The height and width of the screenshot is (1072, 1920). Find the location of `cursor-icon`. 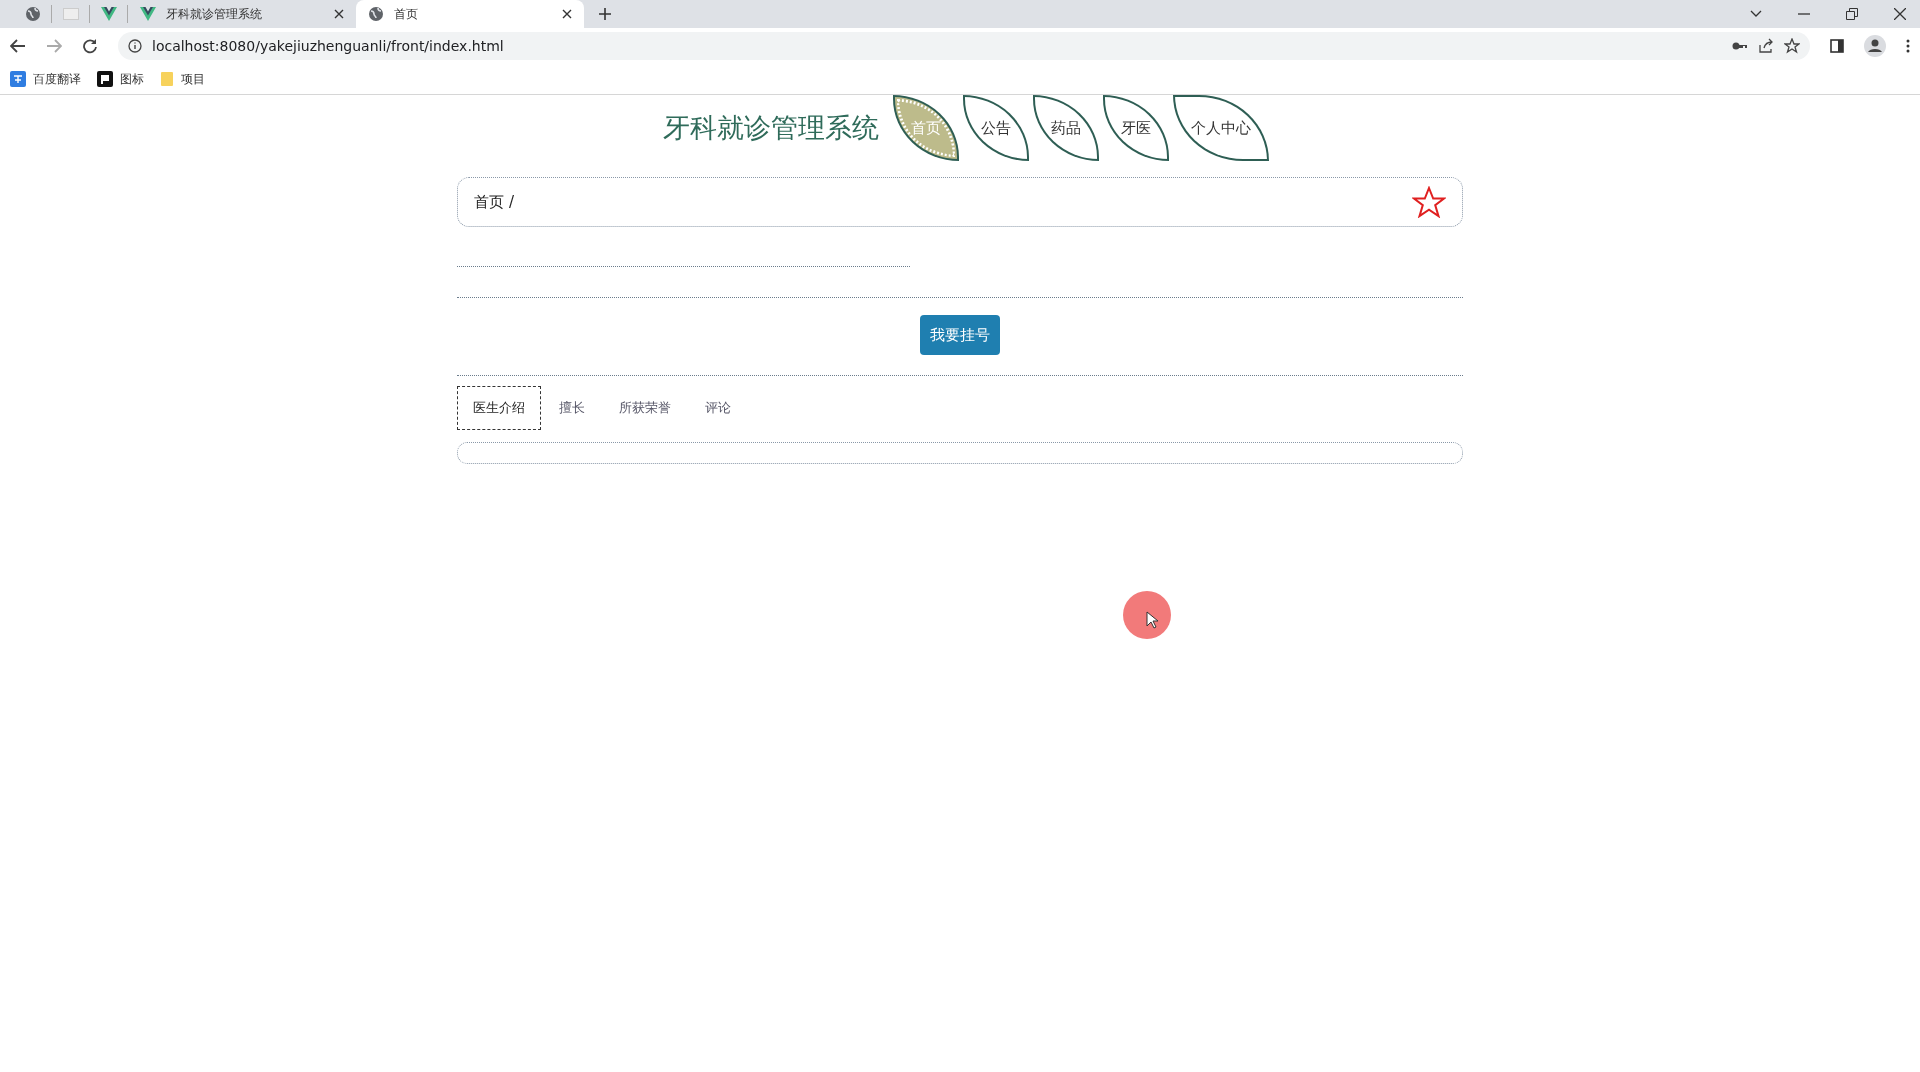

cursor-icon is located at coordinates (1152, 620).